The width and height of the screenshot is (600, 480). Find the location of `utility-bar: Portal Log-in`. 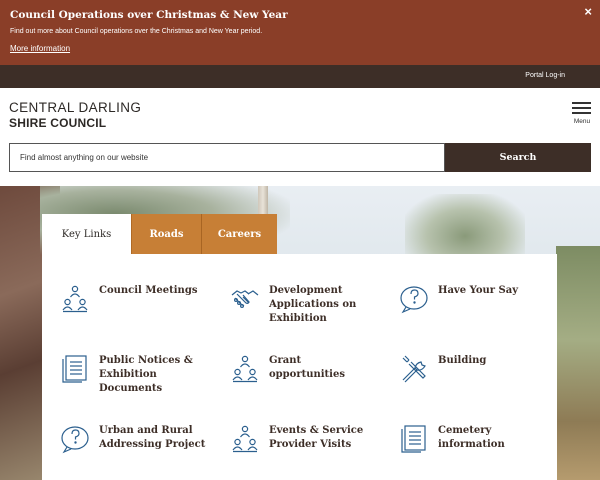

utility-bar: Portal Log-in is located at coordinates (300, 76).